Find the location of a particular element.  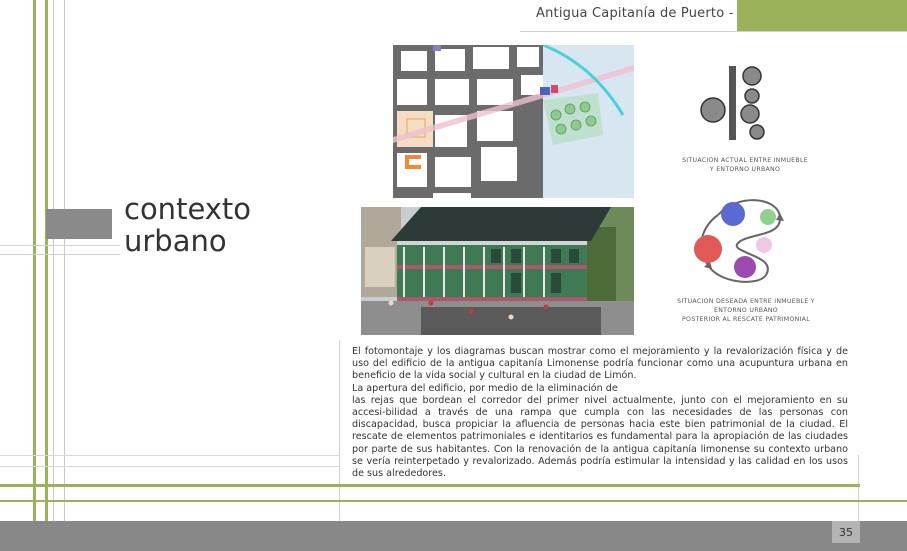

caption-current-line2: Y ENTORNO URBANO is located at coordinates (745, 169).